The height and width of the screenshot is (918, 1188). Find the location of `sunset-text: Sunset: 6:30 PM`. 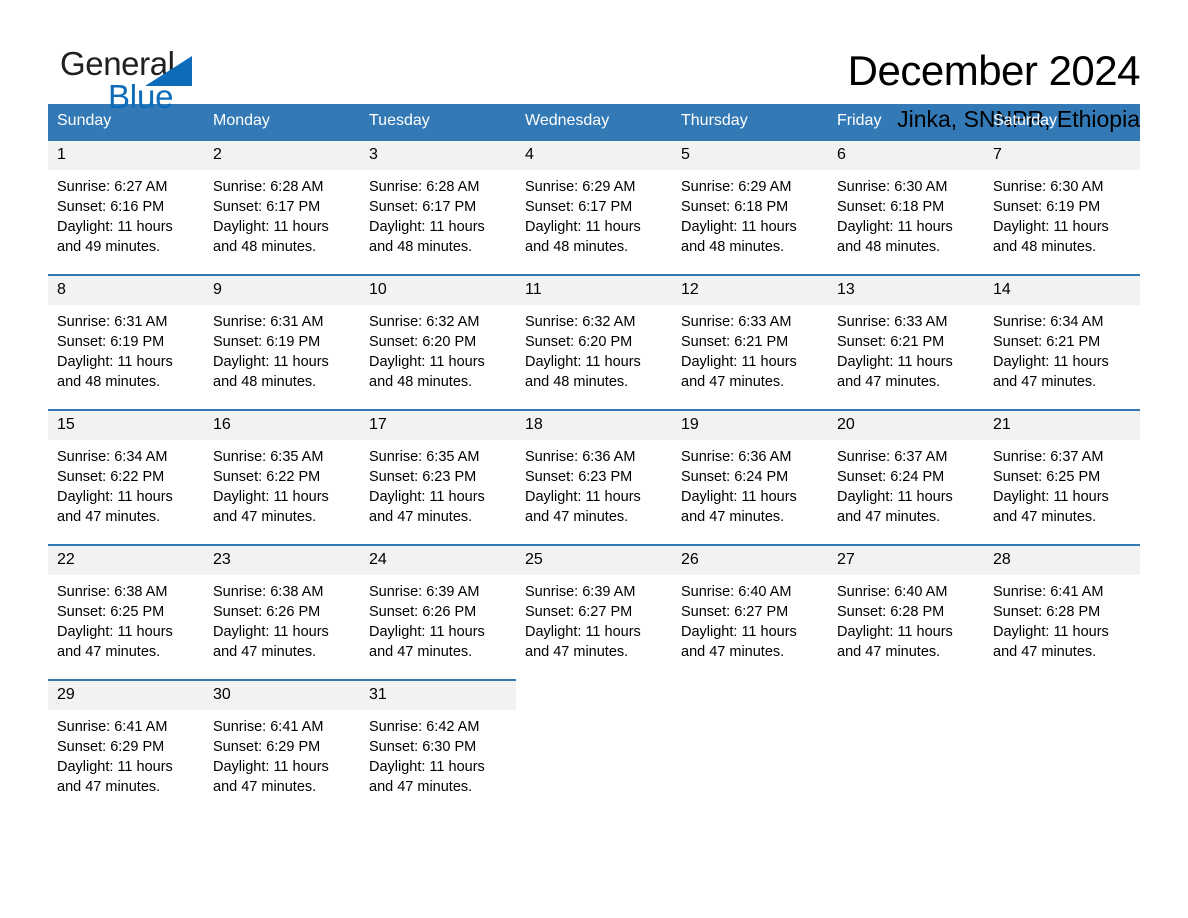

sunset-text: Sunset: 6:30 PM is located at coordinates (423, 747).